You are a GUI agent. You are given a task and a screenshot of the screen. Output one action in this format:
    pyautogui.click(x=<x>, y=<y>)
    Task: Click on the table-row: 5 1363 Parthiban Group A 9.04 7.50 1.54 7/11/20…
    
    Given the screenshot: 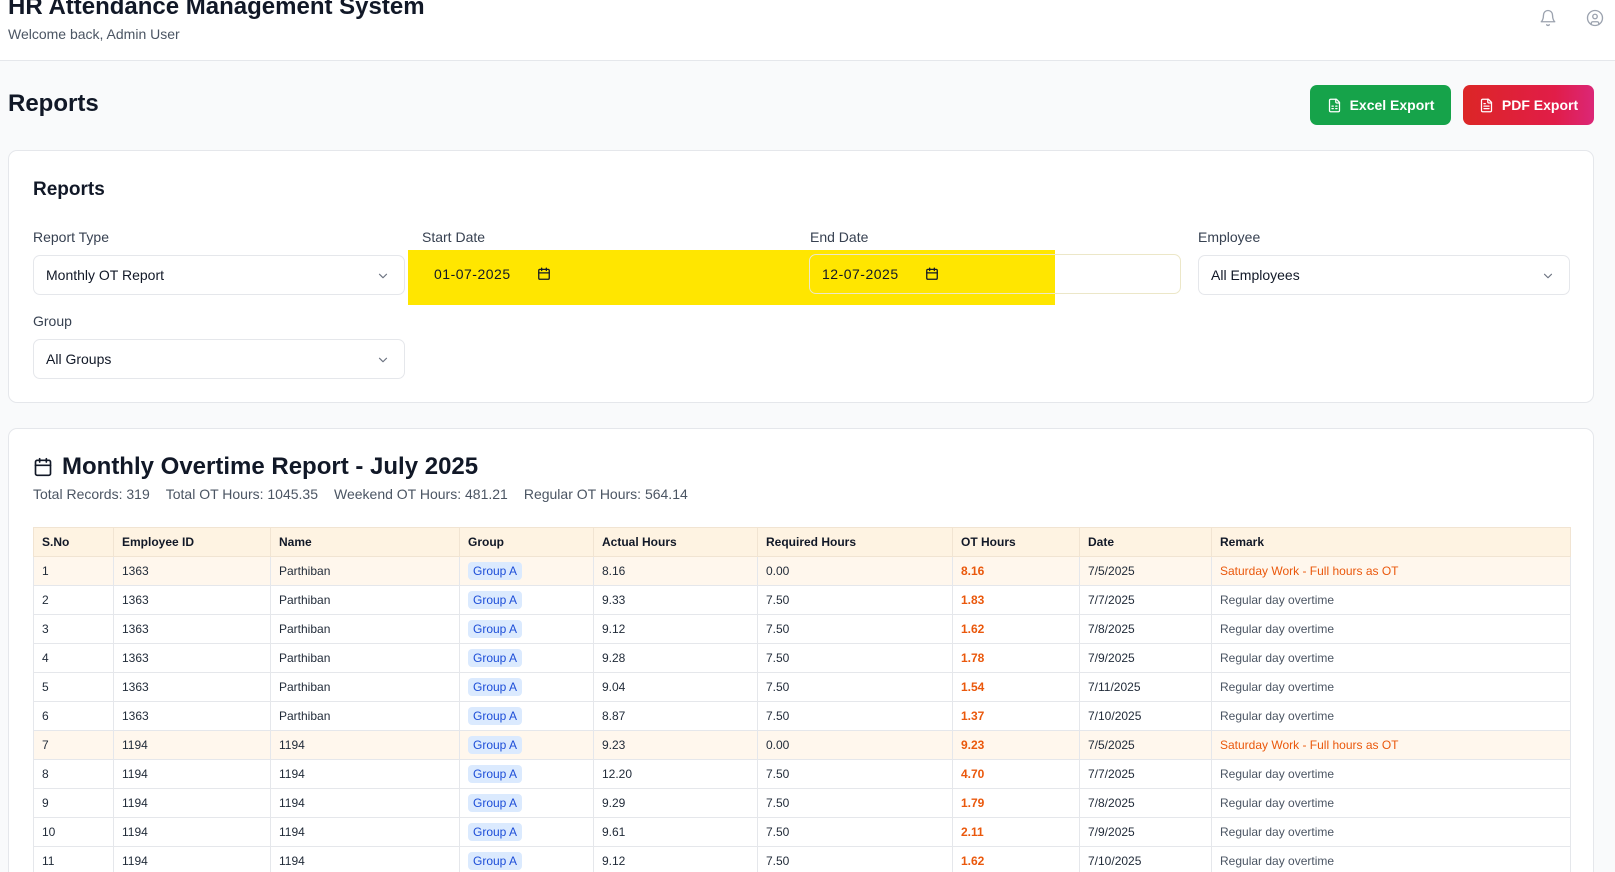 What is the action you would take?
    pyautogui.click(x=802, y=687)
    